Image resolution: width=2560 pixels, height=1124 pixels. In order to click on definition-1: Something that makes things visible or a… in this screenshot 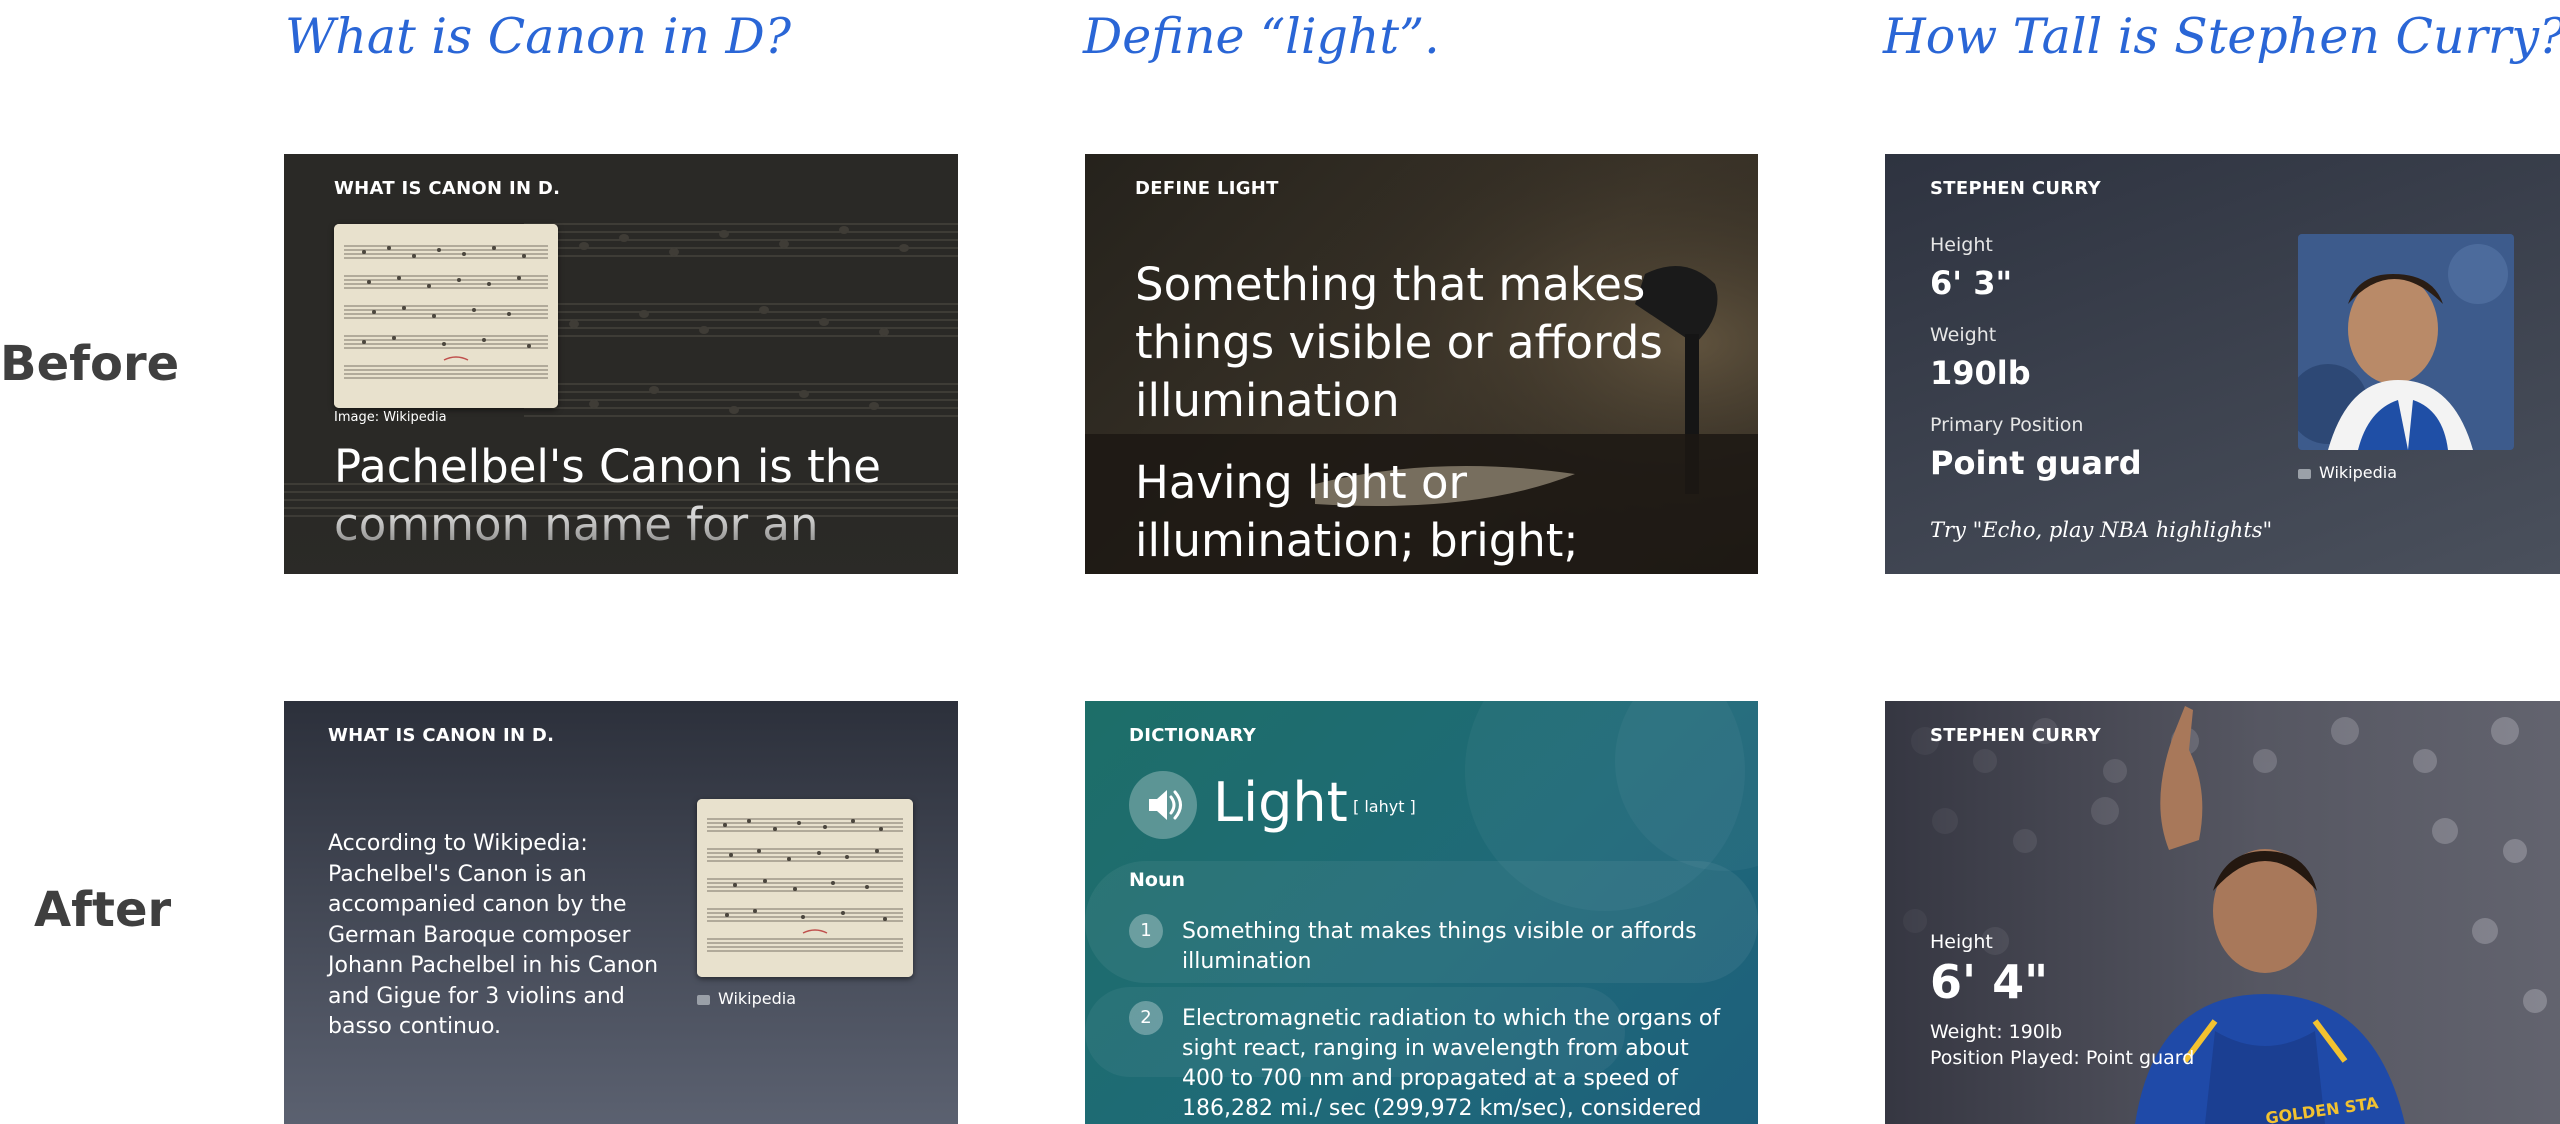, I will do `click(1399, 342)`.